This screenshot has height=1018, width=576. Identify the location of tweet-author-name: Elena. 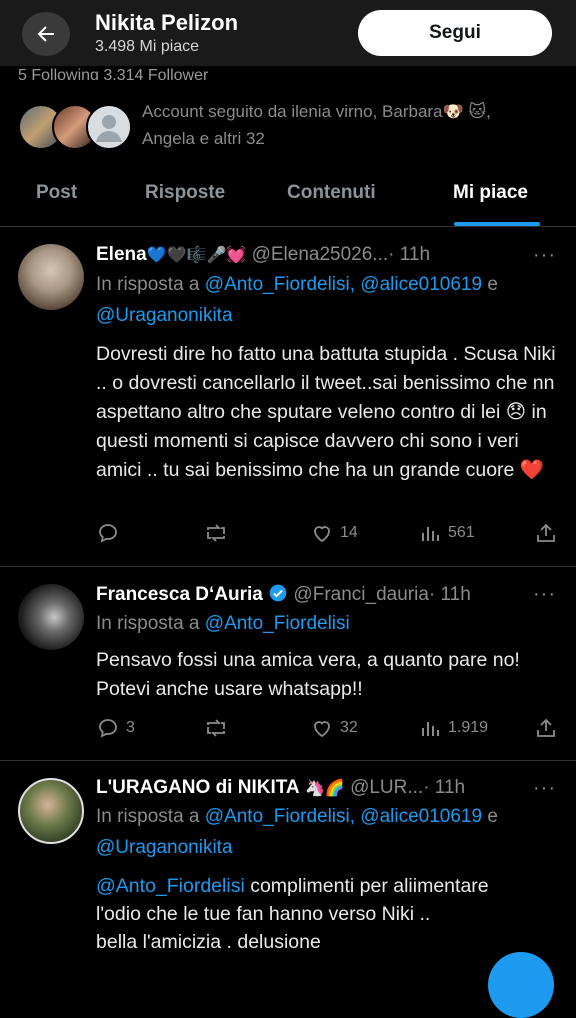
(121, 254).